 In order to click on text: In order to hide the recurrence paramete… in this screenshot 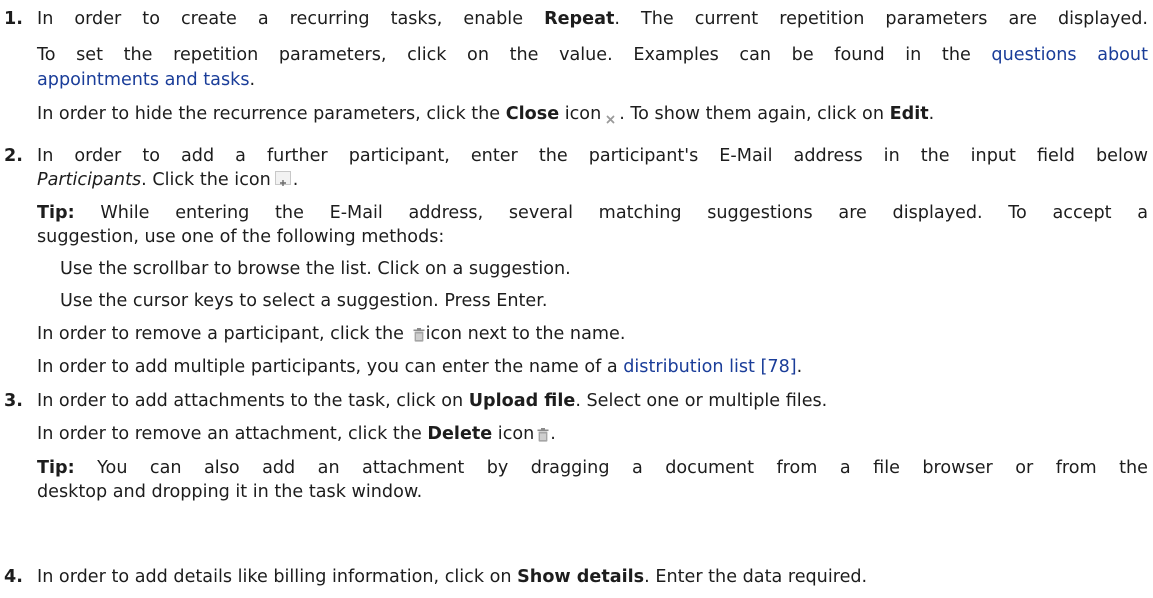, I will do `click(271, 114)`.